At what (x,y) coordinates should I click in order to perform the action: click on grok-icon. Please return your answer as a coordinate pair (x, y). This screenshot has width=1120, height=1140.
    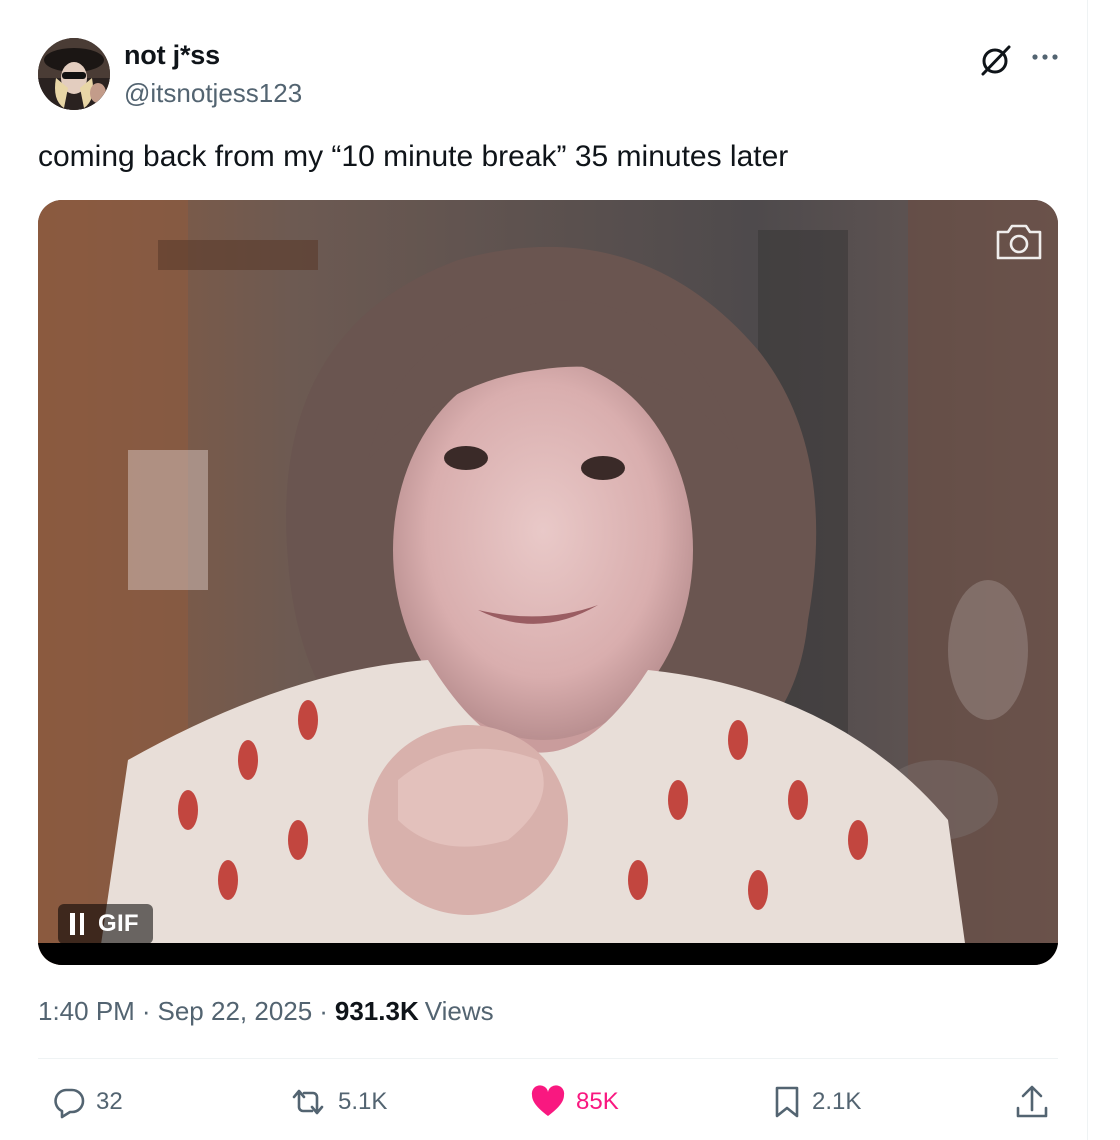
    Looking at the image, I should click on (996, 60).